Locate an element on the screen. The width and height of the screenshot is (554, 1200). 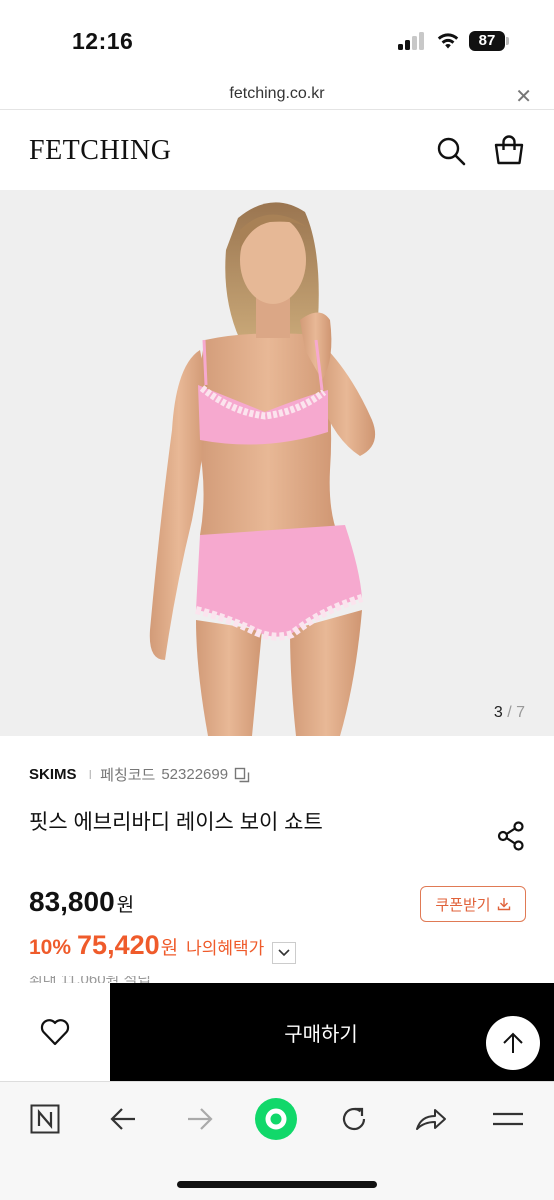
cellular-signal-icon is located at coordinates (412, 41).